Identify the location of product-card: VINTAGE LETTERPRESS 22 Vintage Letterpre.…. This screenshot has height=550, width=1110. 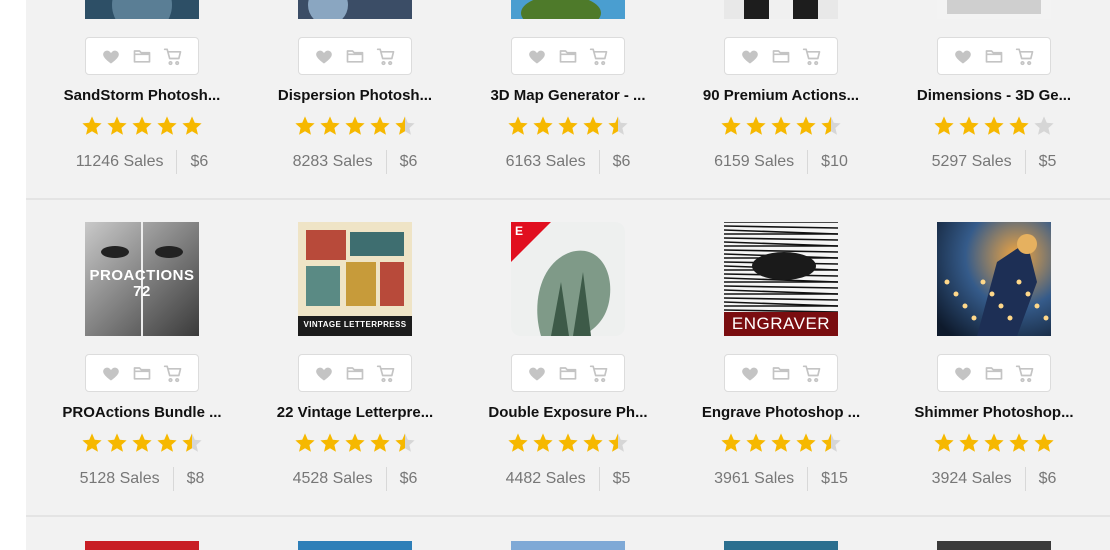
(355, 372).